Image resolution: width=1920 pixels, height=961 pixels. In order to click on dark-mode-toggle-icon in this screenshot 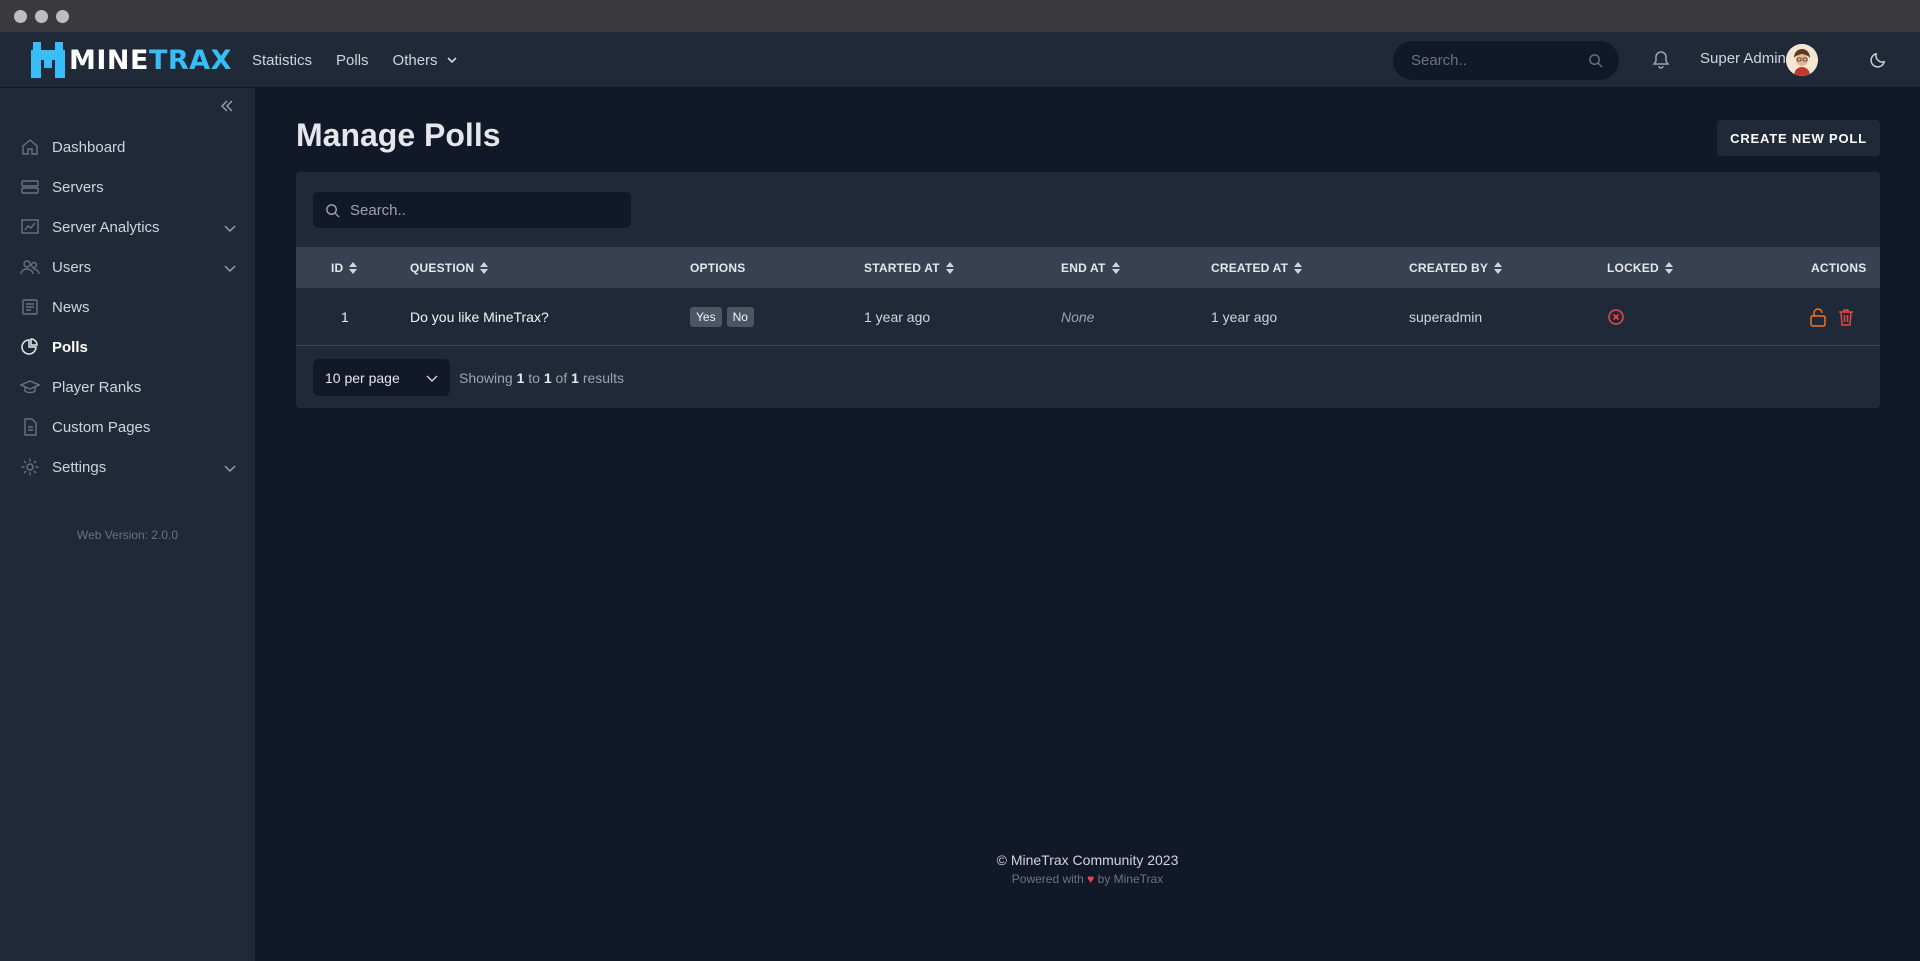, I will do `click(1878, 59)`.